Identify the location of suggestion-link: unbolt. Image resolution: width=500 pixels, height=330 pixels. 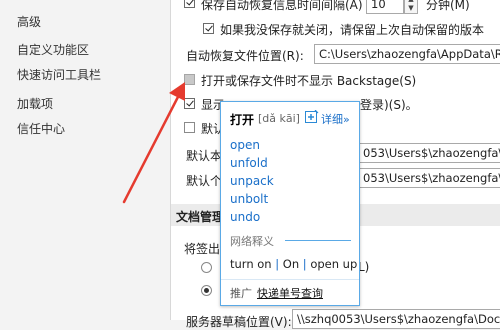
(249, 199).